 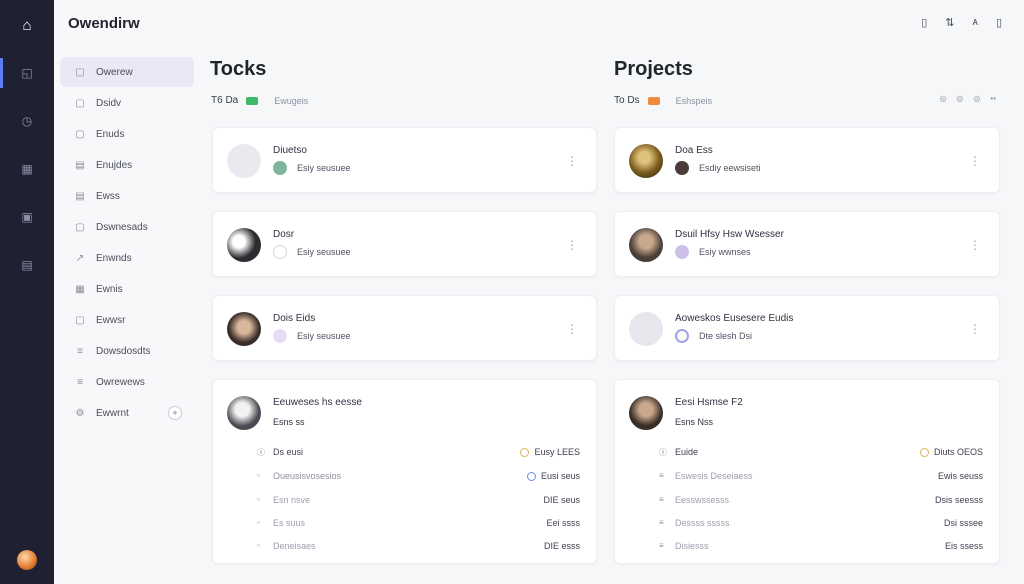 What do you see at coordinates (807, 528) in the screenshot?
I see `table-row: ≡ Dessss sssss Dsi sssee` at bounding box center [807, 528].